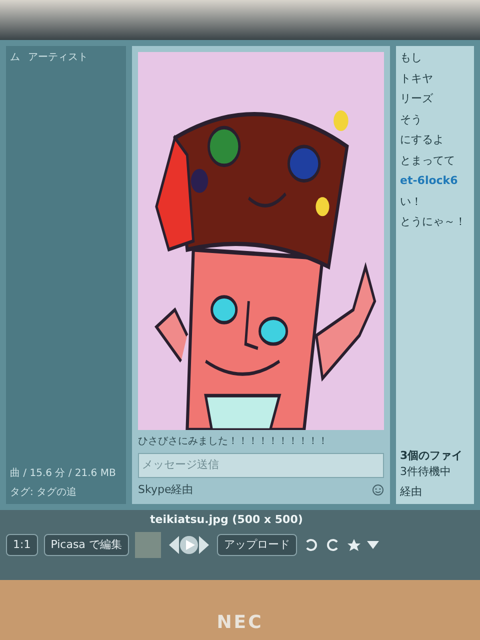 The width and height of the screenshot is (480, 640). Describe the element at coordinates (261, 465) in the screenshot. I see `message-input-field: メッセージ送信` at that location.